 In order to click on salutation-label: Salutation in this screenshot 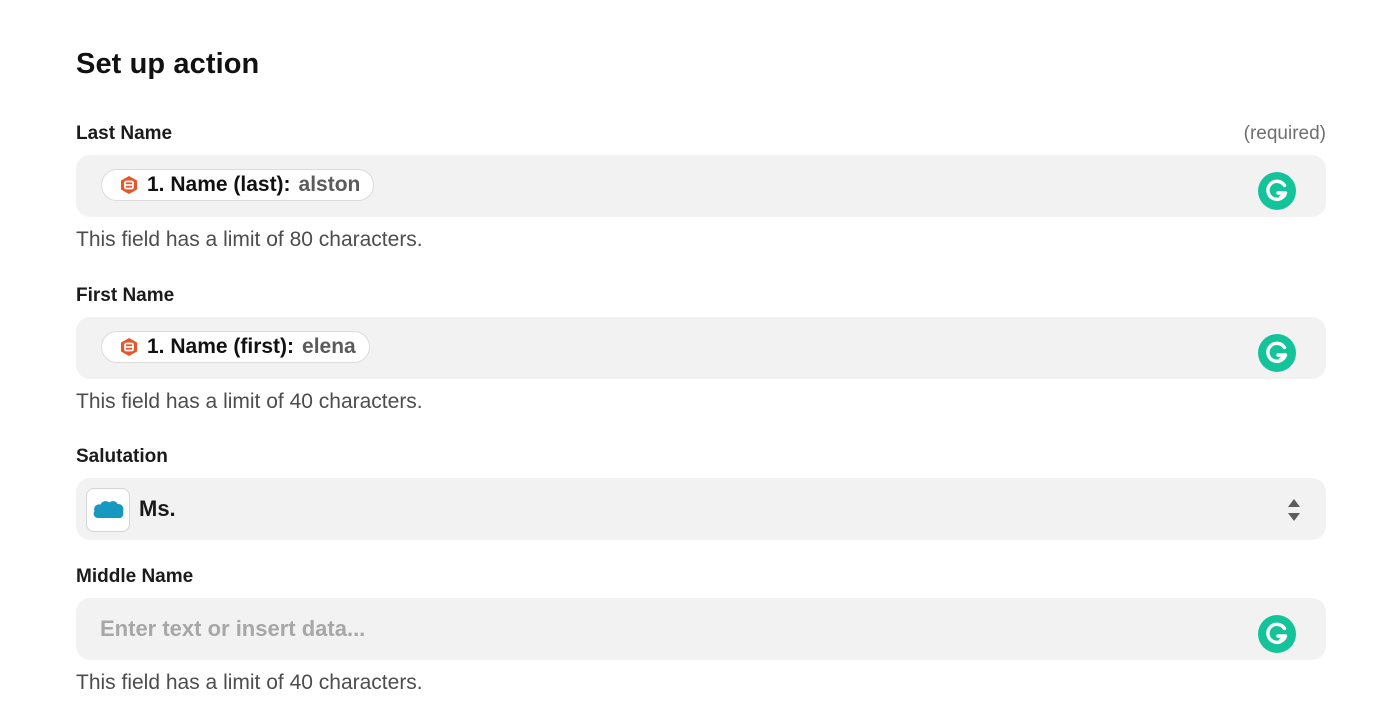, I will do `click(122, 456)`.